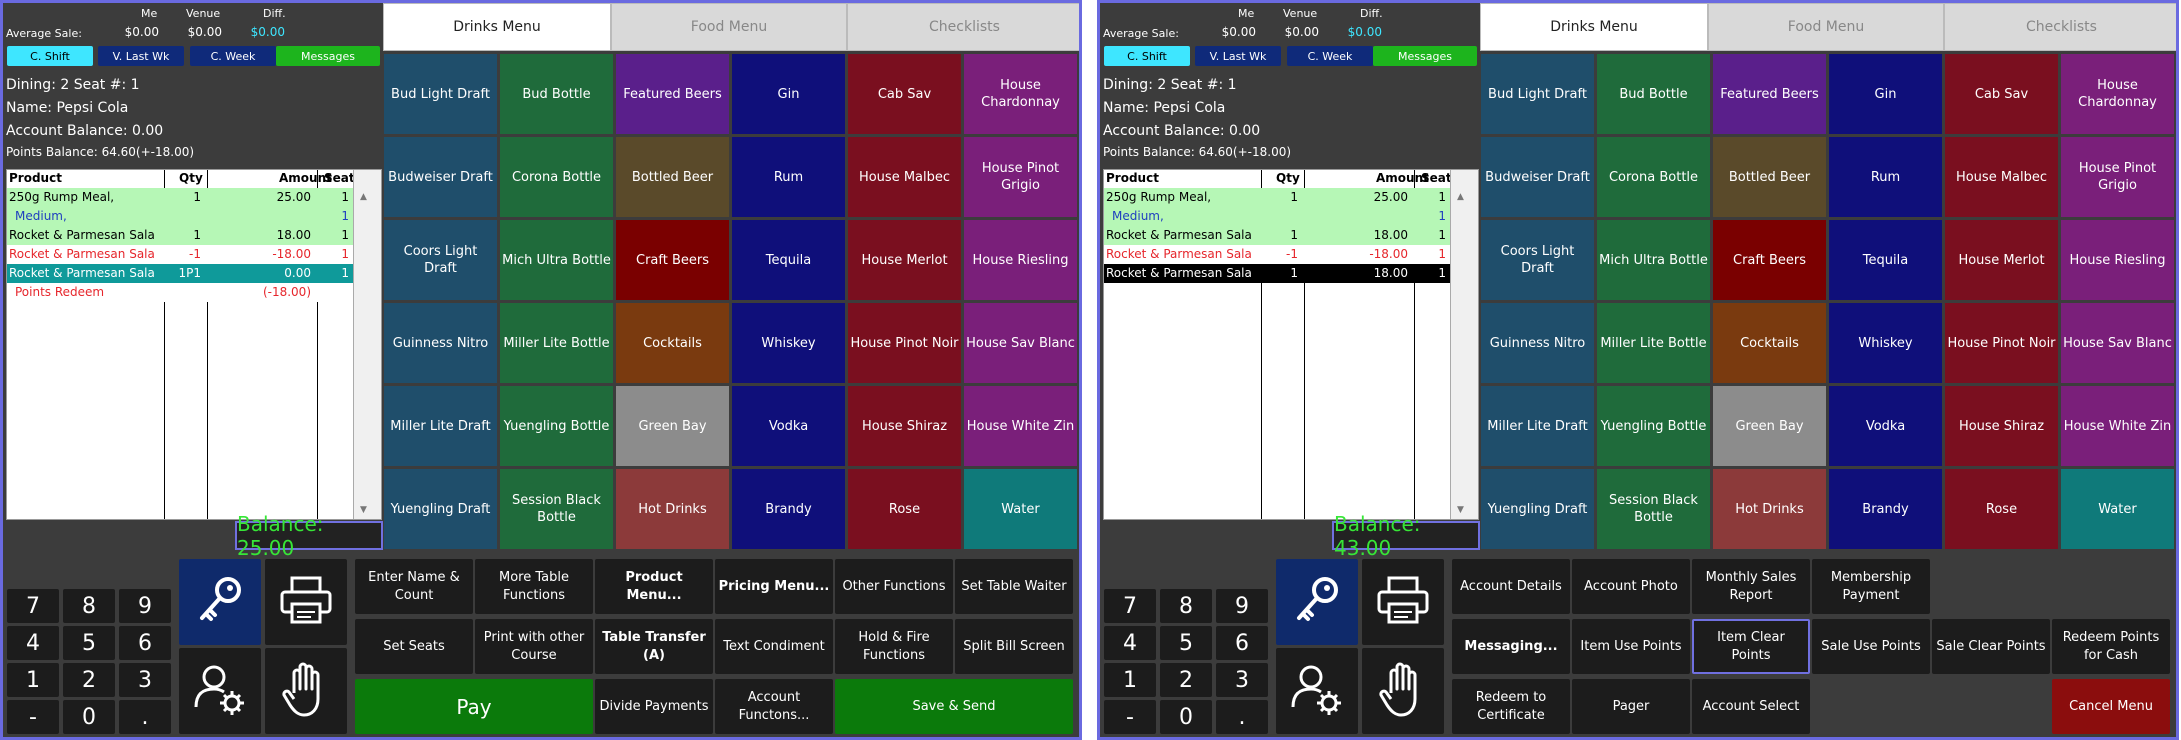 The height and width of the screenshot is (740, 2181). Describe the element at coordinates (145, 717) in the screenshot. I see `keypad-decimal: .` at that location.